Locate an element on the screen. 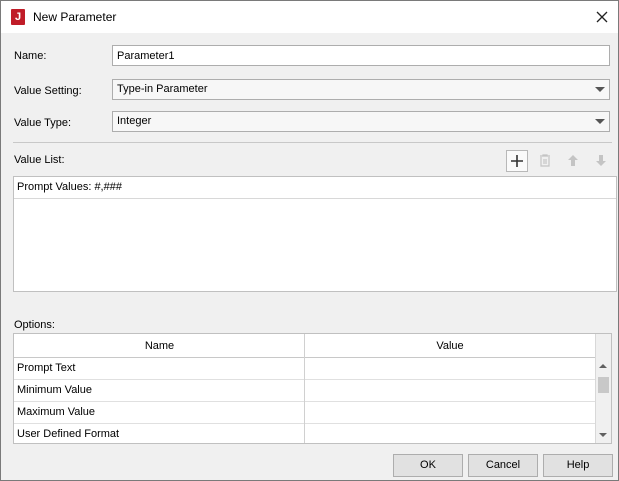  option-name-cell: Maximum Value is located at coordinates (56, 412).